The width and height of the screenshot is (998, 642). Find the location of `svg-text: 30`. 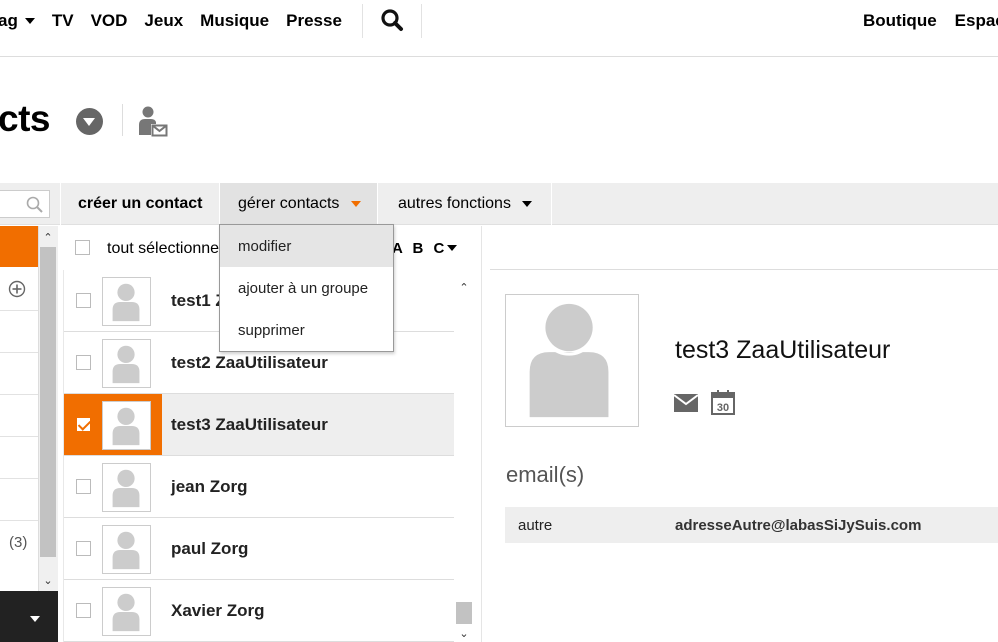

svg-text: 30 is located at coordinates (723, 408).